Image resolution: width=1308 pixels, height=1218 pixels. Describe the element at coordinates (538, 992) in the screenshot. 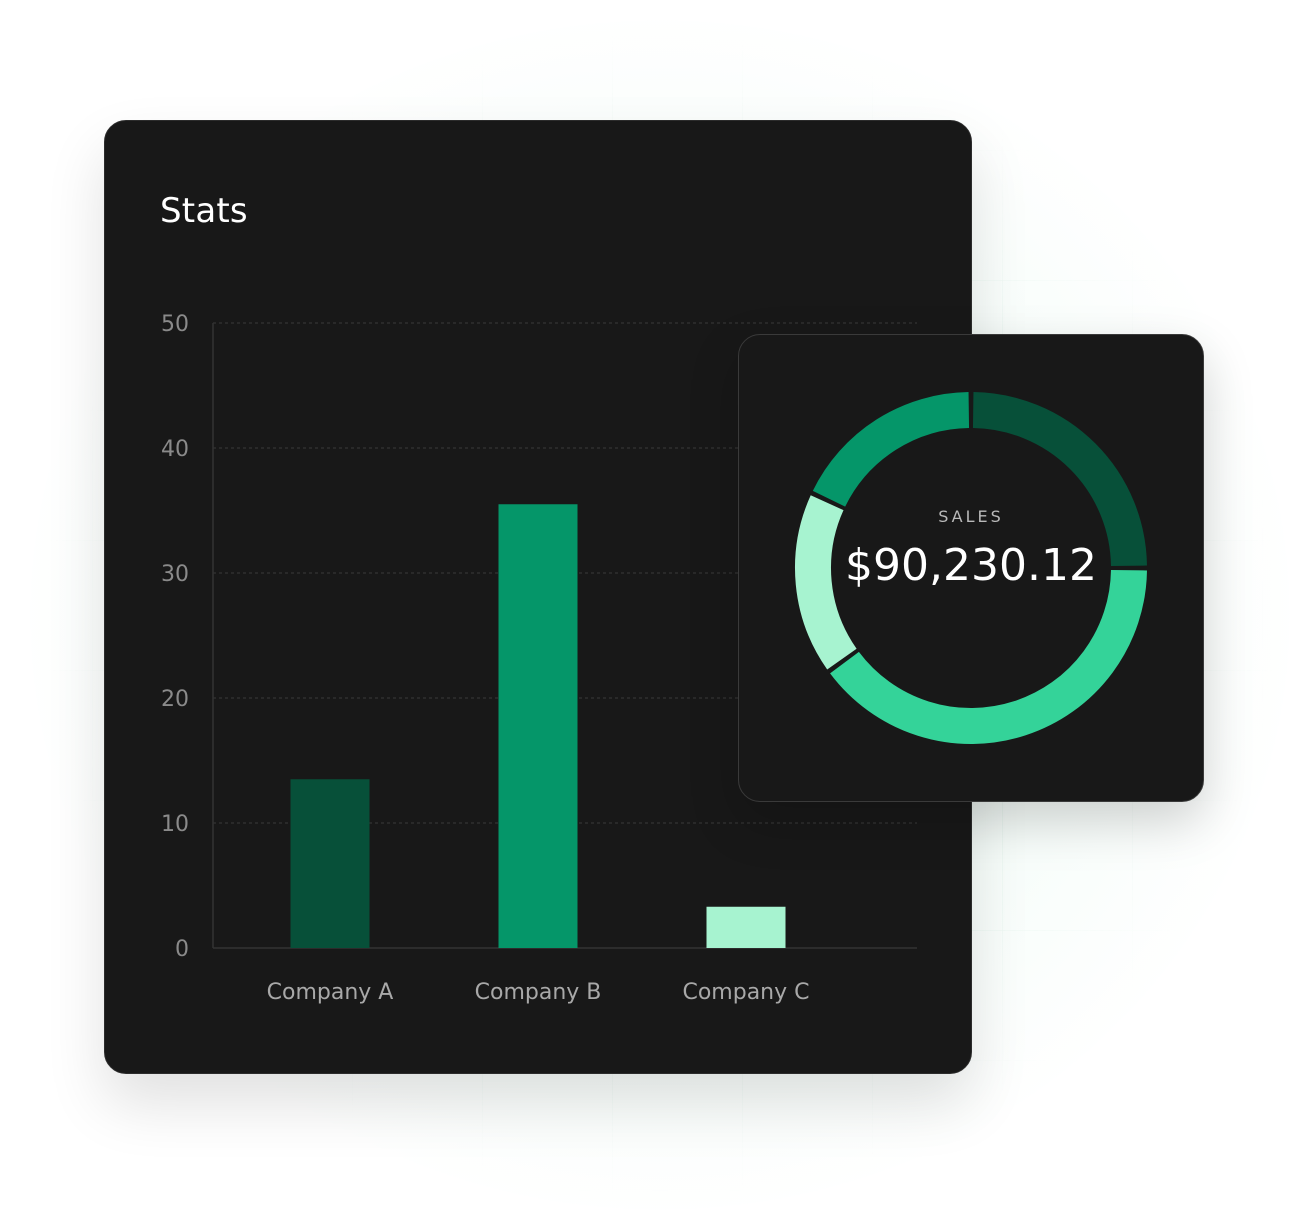

I see `x-tick-label: Company B` at that location.